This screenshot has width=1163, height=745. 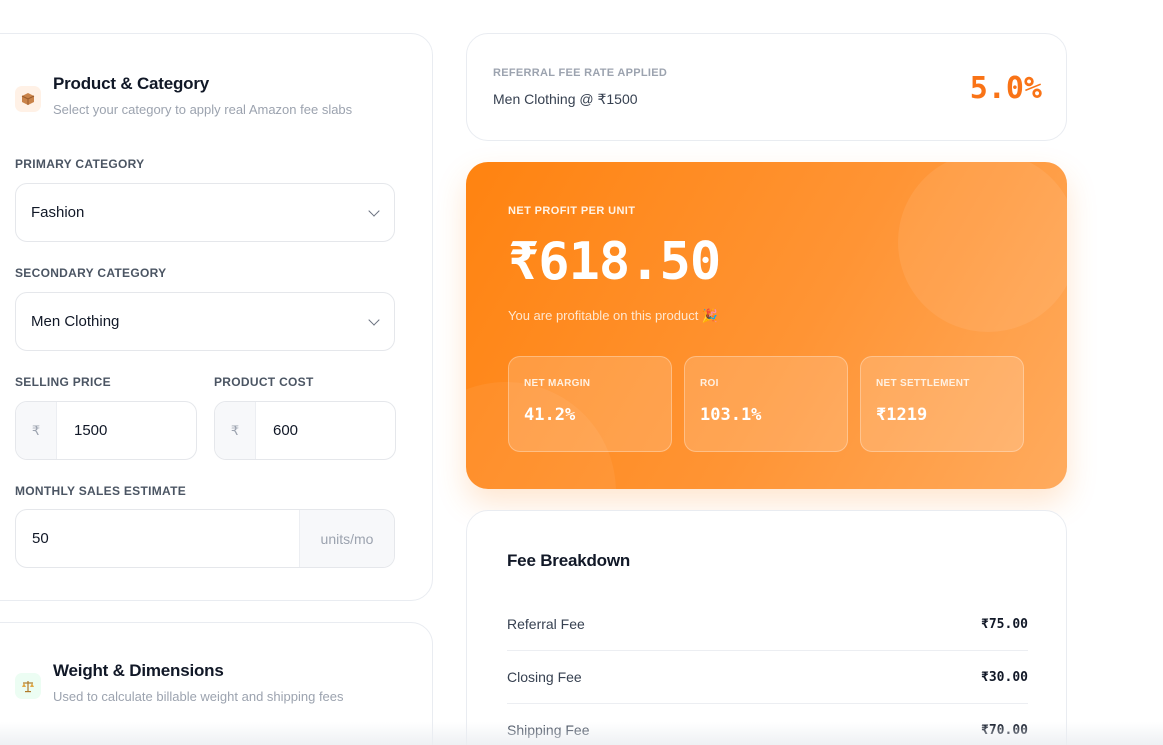 I want to click on decorative-circle, so click(x=982, y=247).